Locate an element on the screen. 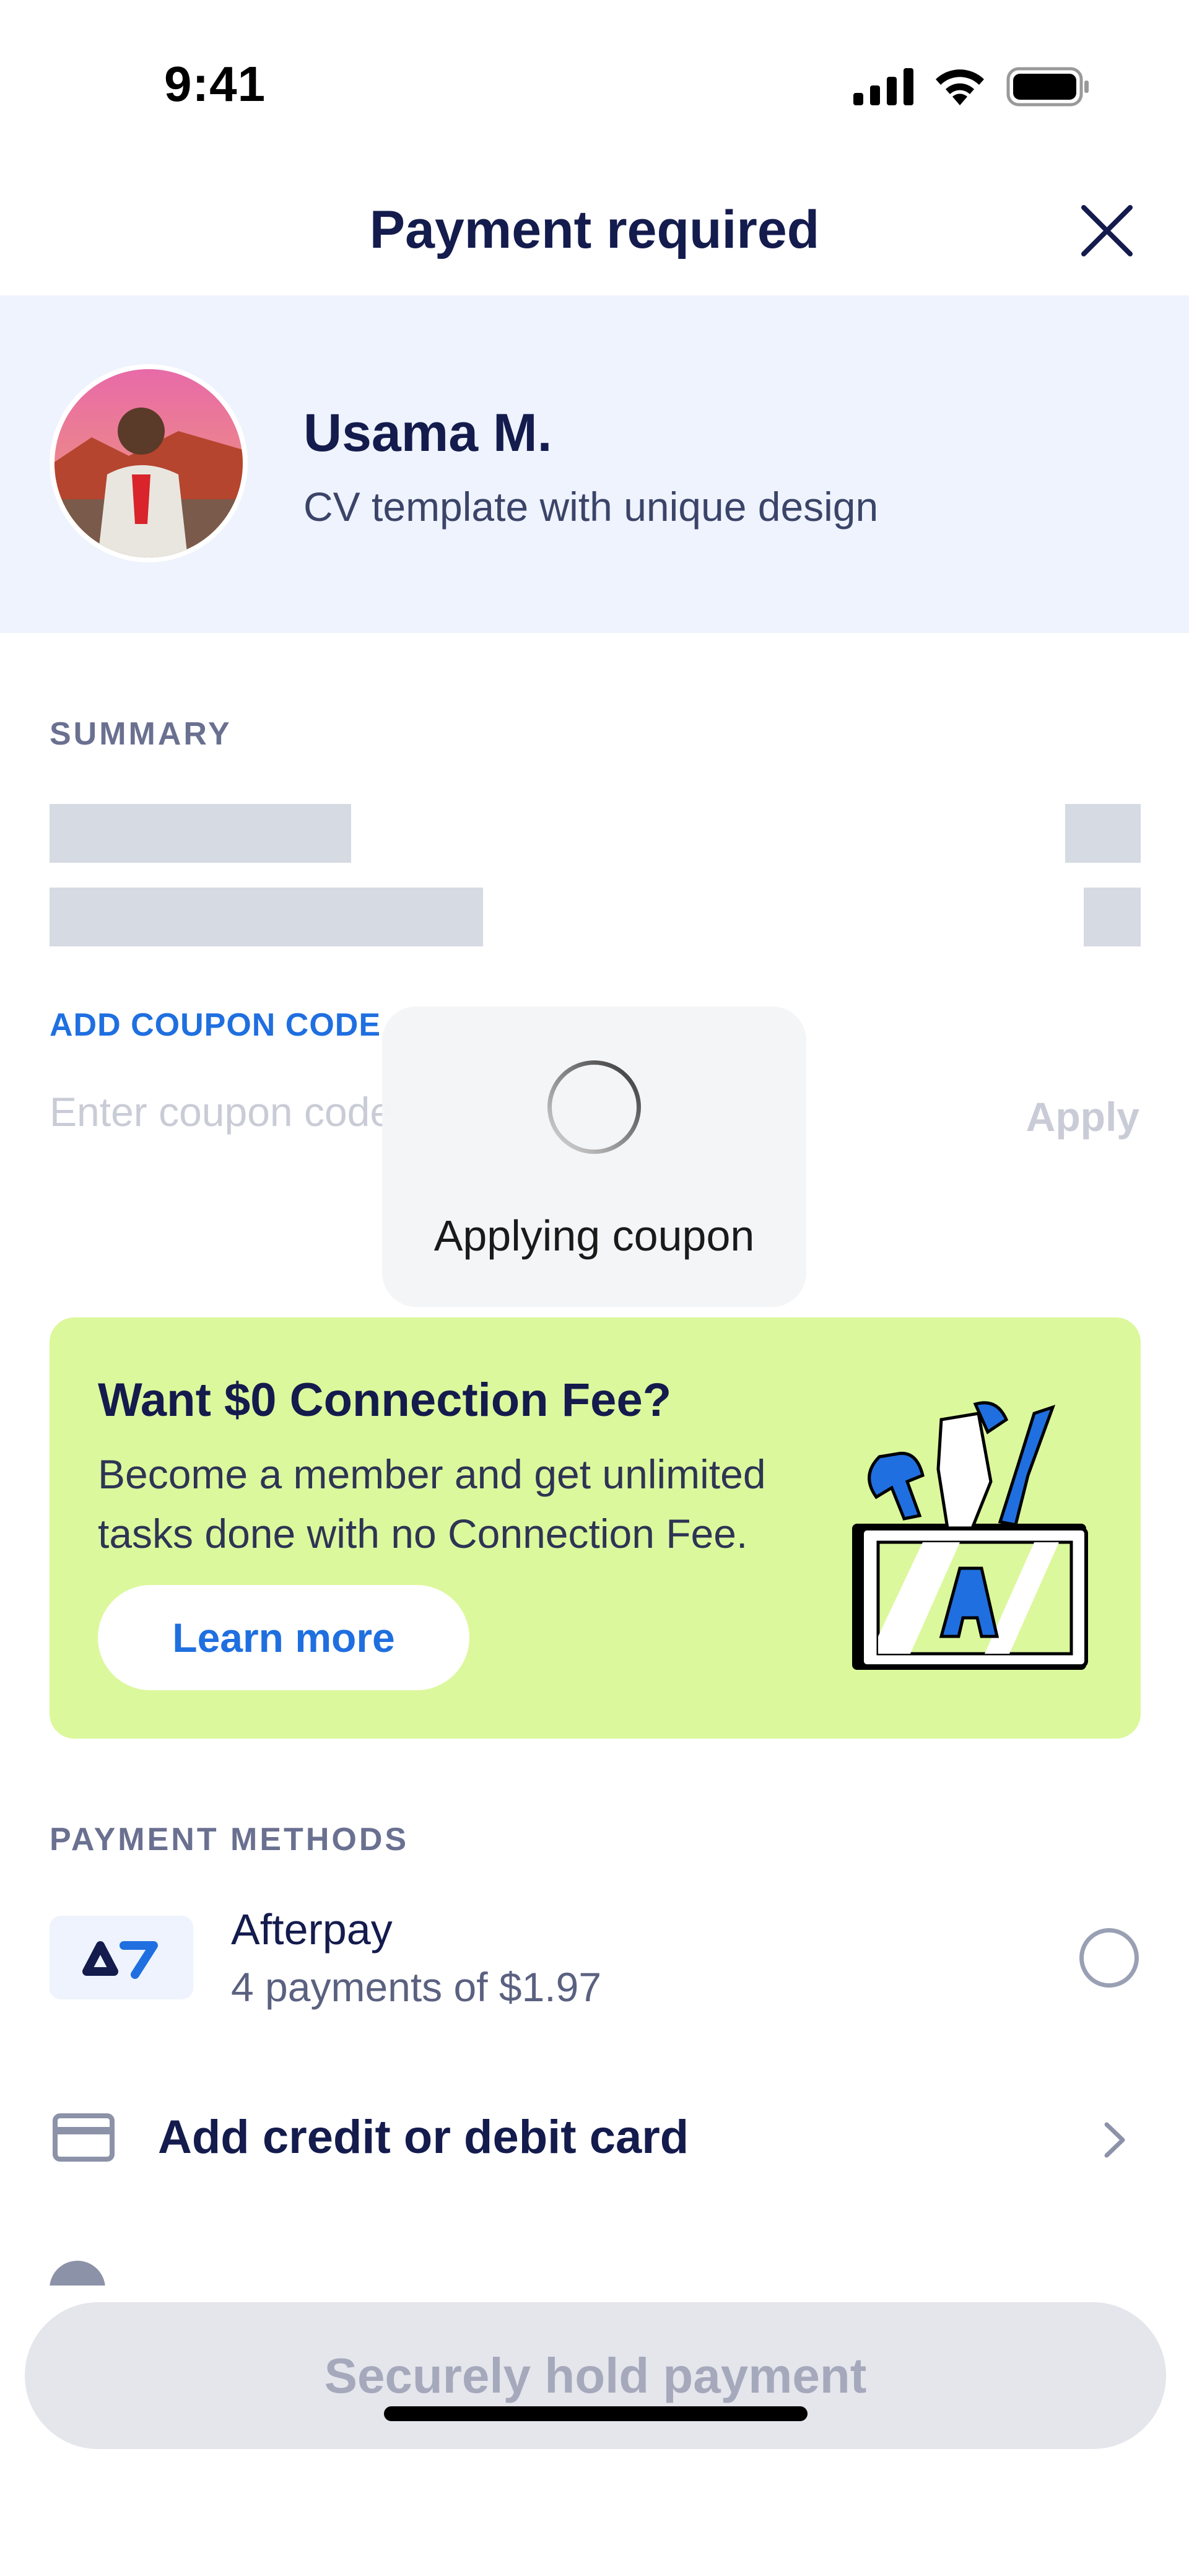 This screenshot has height=2576, width=1189. afterpay-logo is located at coordinates (121, 1957).